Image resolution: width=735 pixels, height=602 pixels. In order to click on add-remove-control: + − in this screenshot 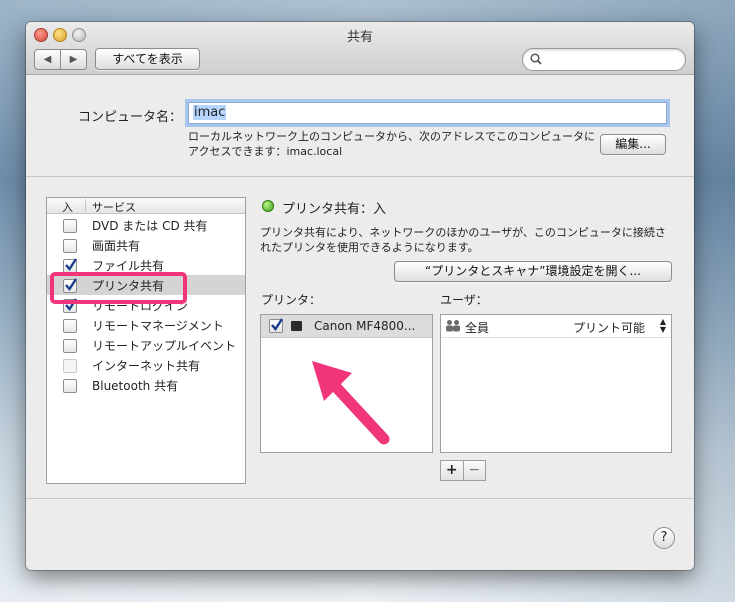, I will do `click(463, 470)`.